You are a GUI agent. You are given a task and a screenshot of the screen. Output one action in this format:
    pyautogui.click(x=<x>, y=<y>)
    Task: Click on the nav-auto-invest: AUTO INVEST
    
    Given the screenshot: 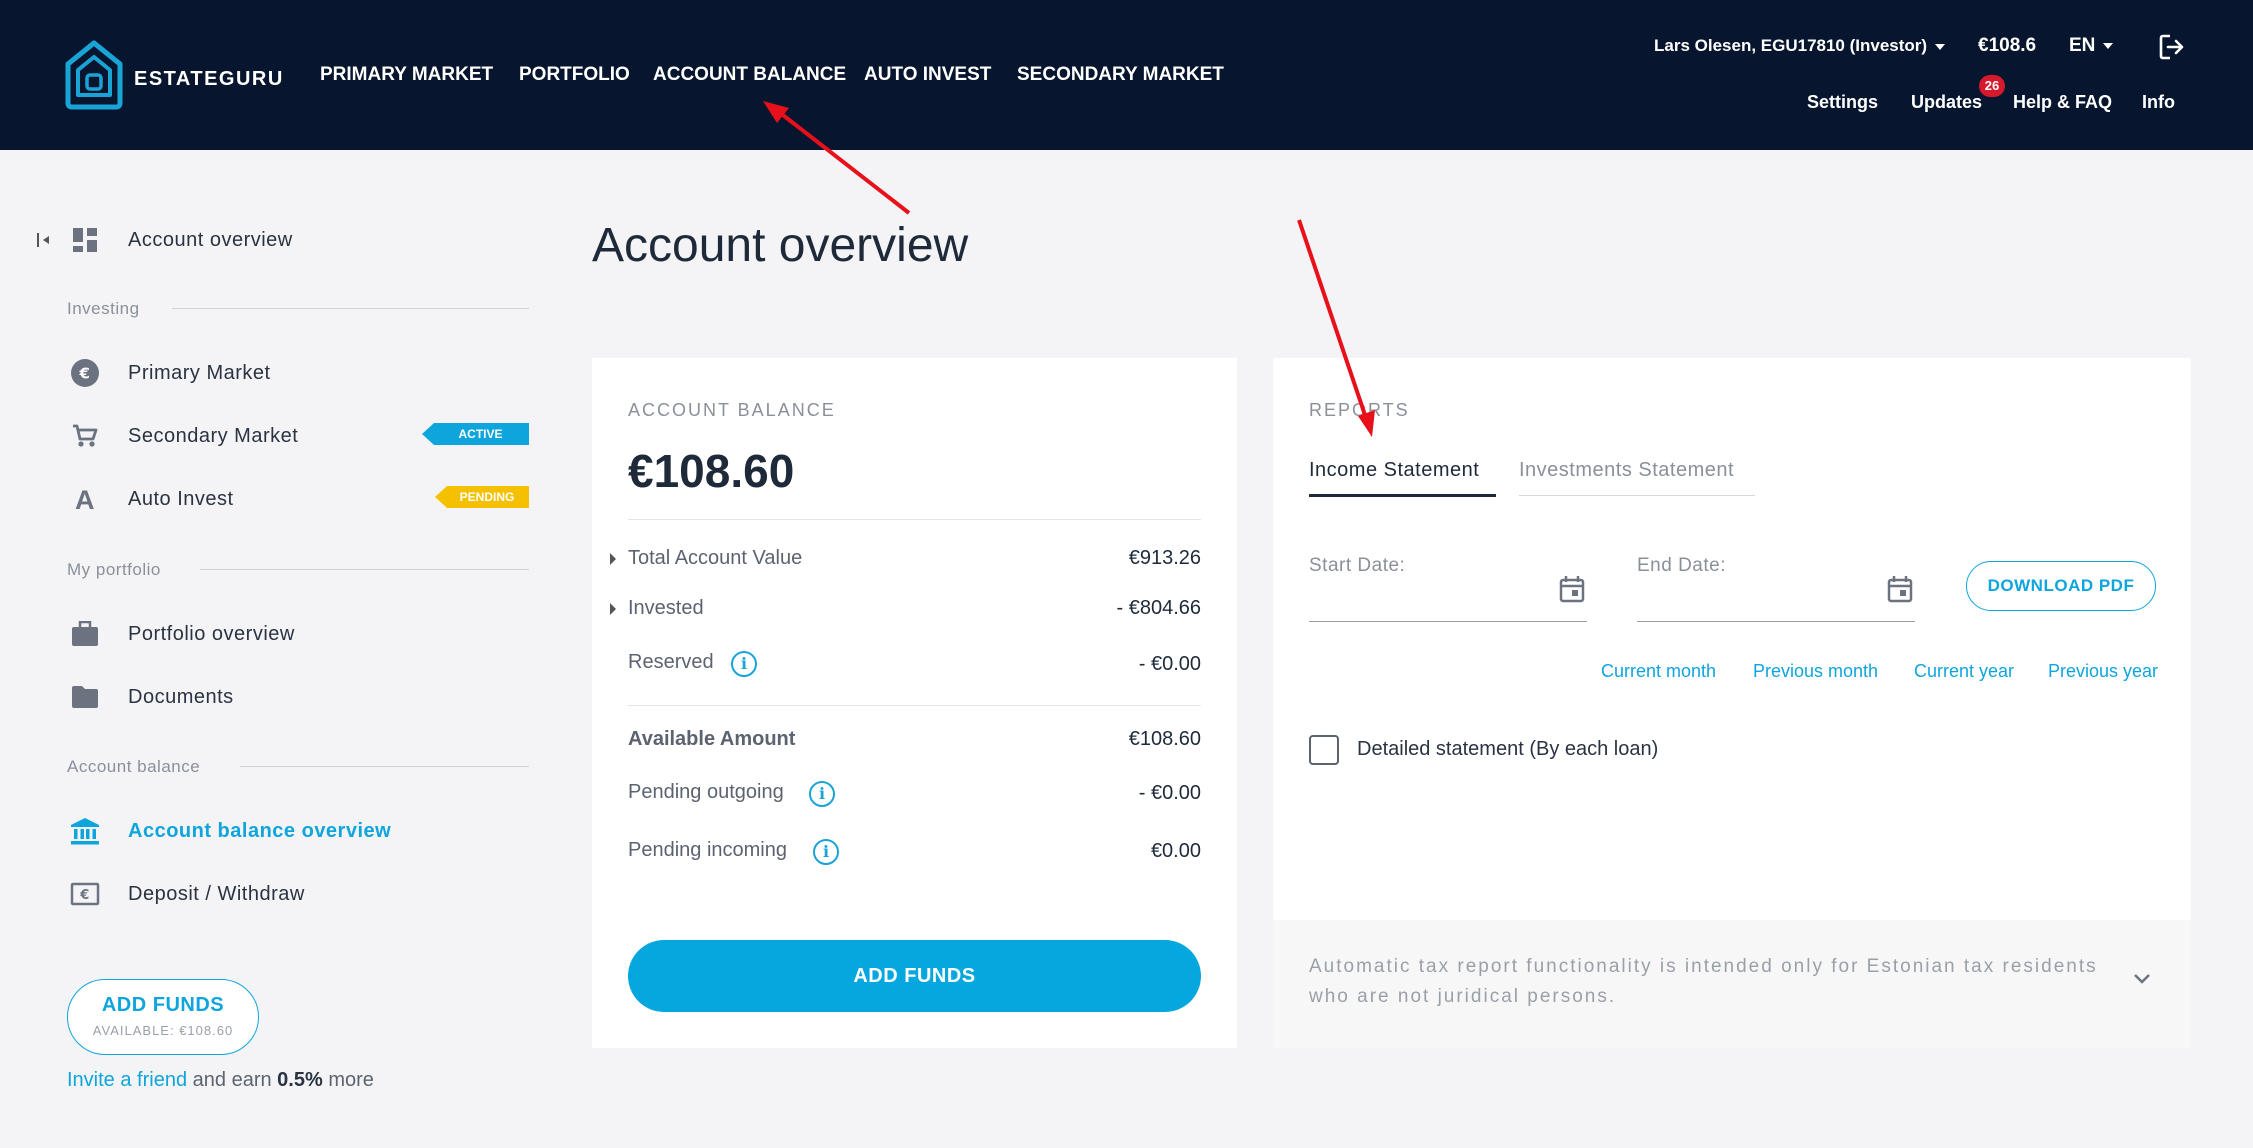 What is the action you would take?
    pyautogui.click(x=927, y=75)
    